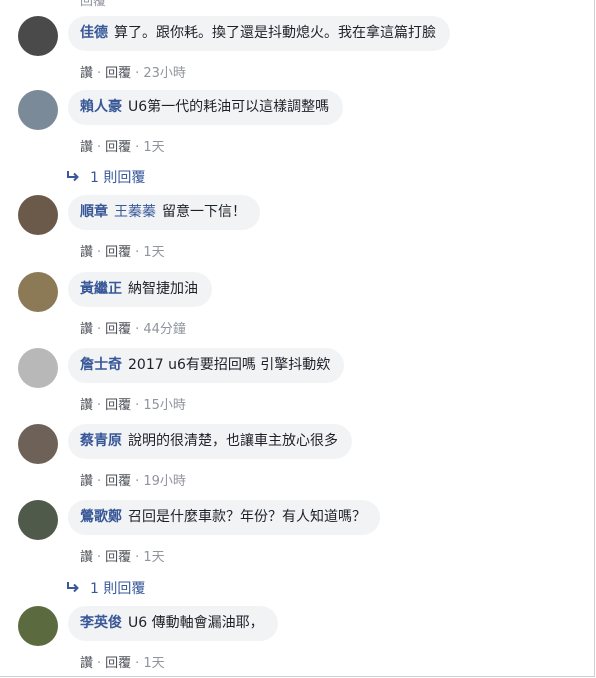 The height and width of the screenshot is (678, 596). What do you see at coordinates (101, 107) in the screenshot?
I see `comment-author: 賴人豪` at bounding box center [101, 107].